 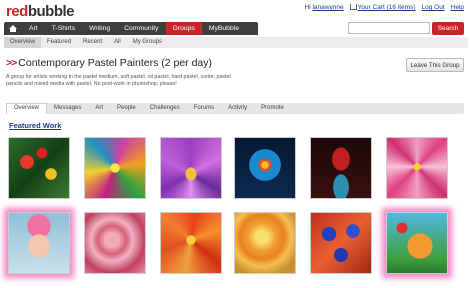 I want to click on subnav-featured: Featured, so click(x=59, y=42).